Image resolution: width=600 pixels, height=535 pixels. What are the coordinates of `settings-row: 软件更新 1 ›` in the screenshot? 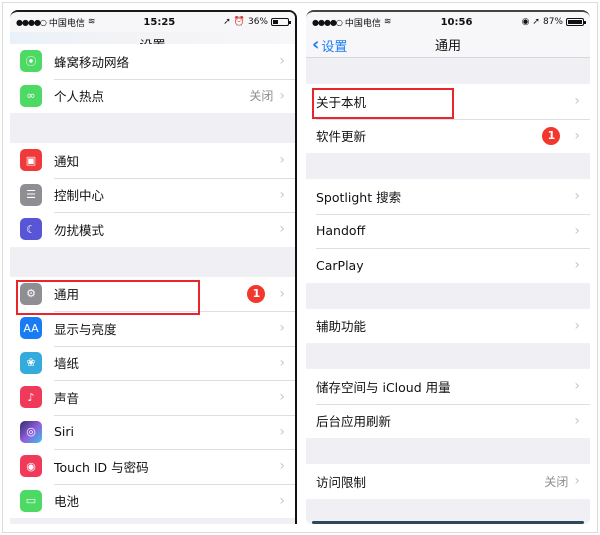 It's located at (448, 135).